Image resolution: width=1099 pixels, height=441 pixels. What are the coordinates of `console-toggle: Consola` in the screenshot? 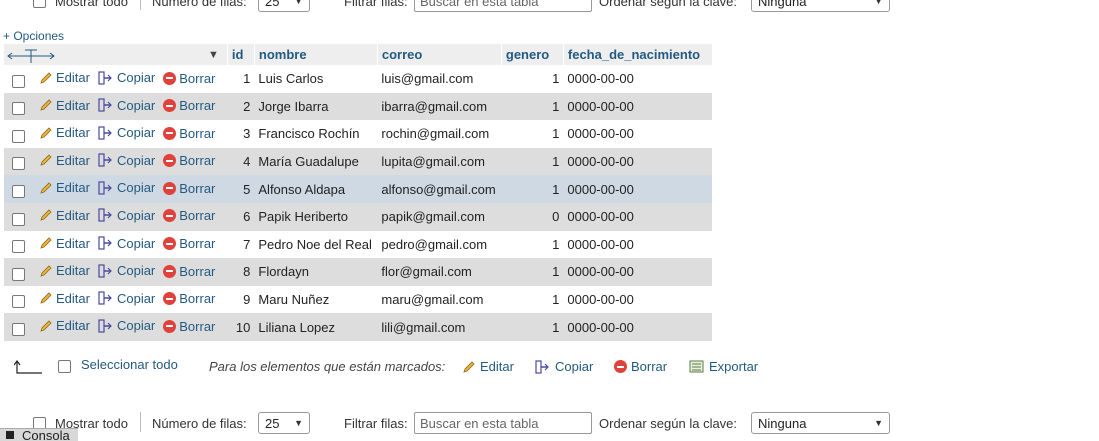 It's located at (39, 434).